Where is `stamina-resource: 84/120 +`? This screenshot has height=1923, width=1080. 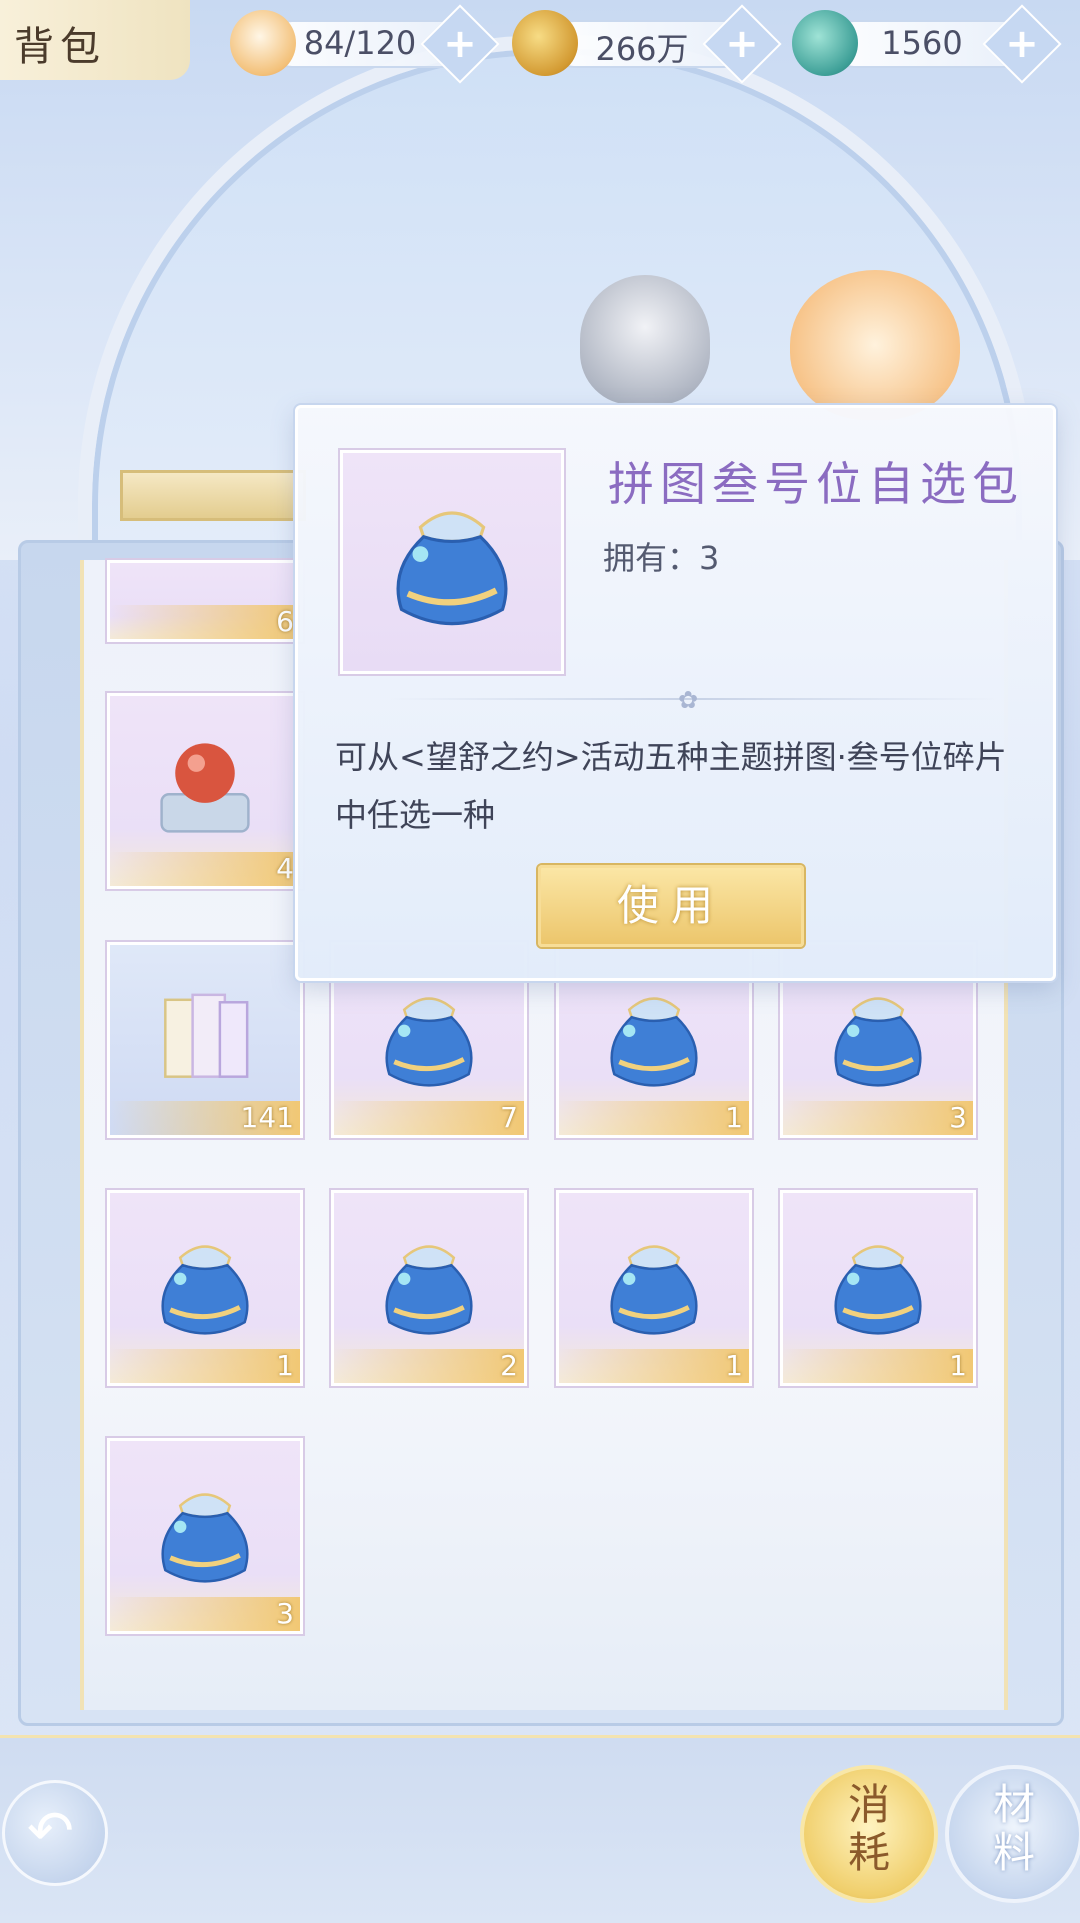 stamina-resource: 84/120 + is located at coordinates (365, 44).